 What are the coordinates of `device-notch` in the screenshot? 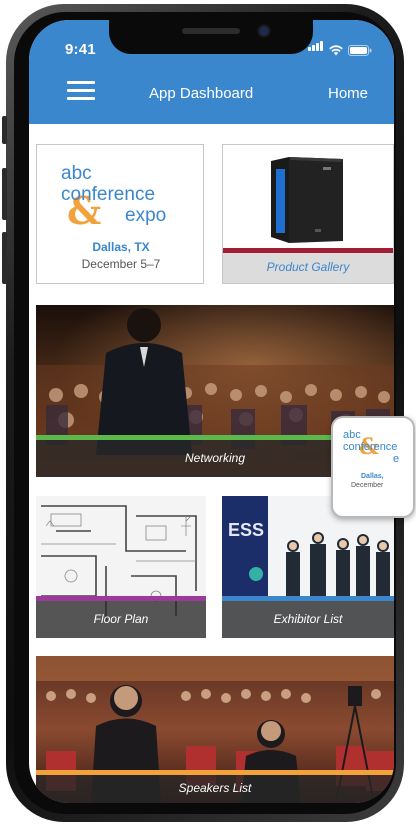 It's located at (211, 37).